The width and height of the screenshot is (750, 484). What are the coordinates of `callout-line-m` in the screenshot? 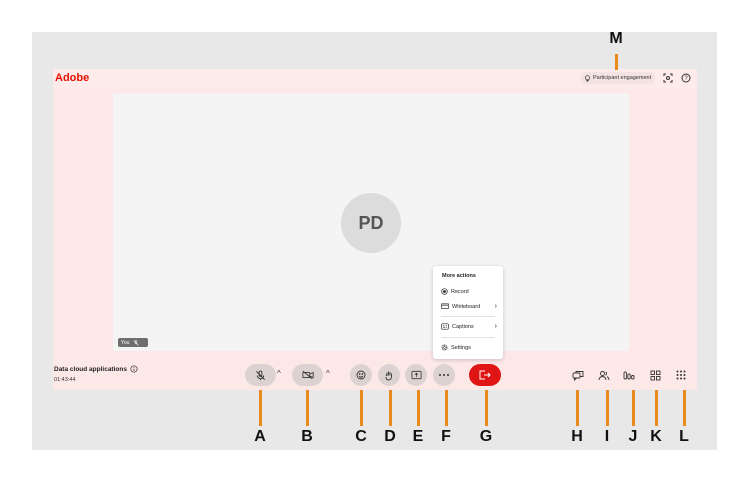 It's located at (616, 62).